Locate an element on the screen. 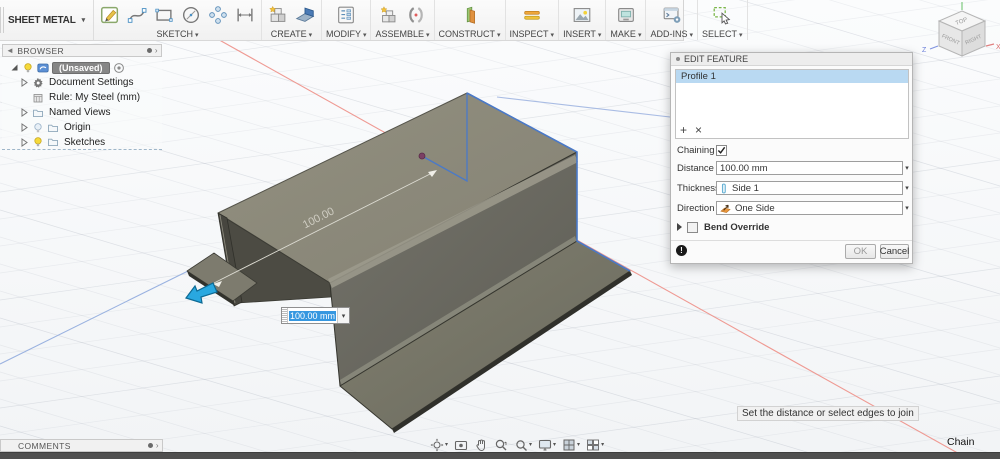 This screenshot has height=459, width=1000. comments-panel: COMMENTS › is located at coordinates (81, 445).